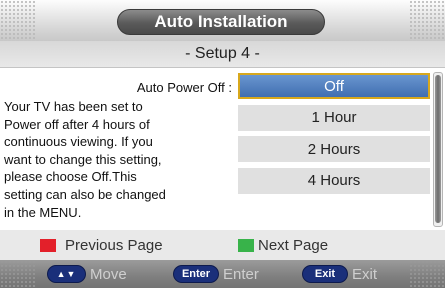 This screenshot has height=288, width=445. What do you see at coordinates (66, 274) in the screenshot?
I see `up-down-arrows-icon: ▲▼` at bounding box center [66, 274].